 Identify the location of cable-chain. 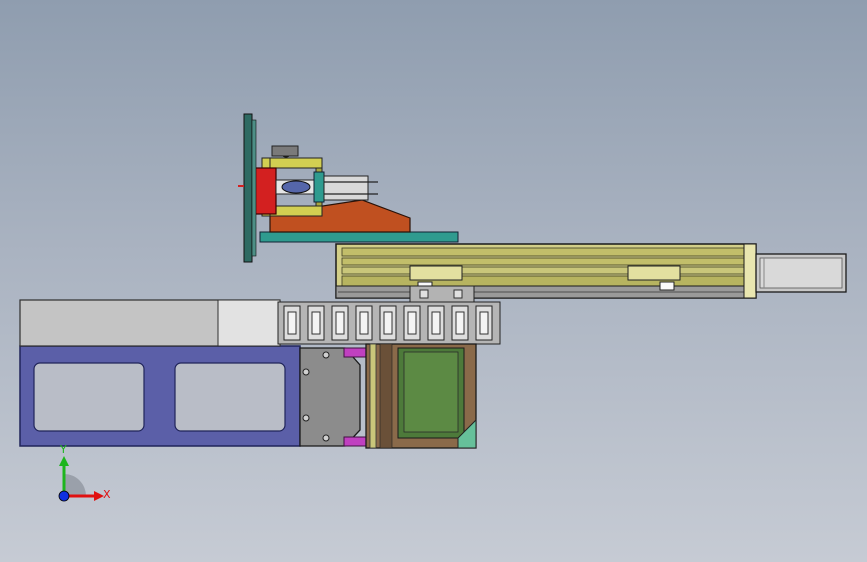
(389, 323).